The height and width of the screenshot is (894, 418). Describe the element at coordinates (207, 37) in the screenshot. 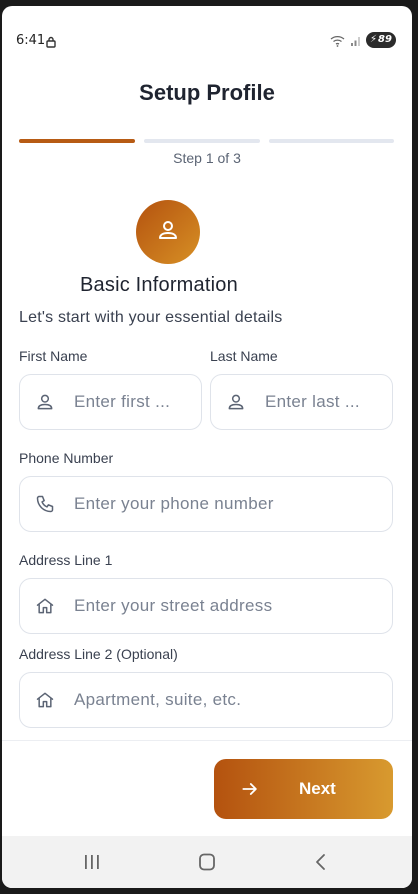

I see `status-bar: 6:41 ⚡89` at that location.